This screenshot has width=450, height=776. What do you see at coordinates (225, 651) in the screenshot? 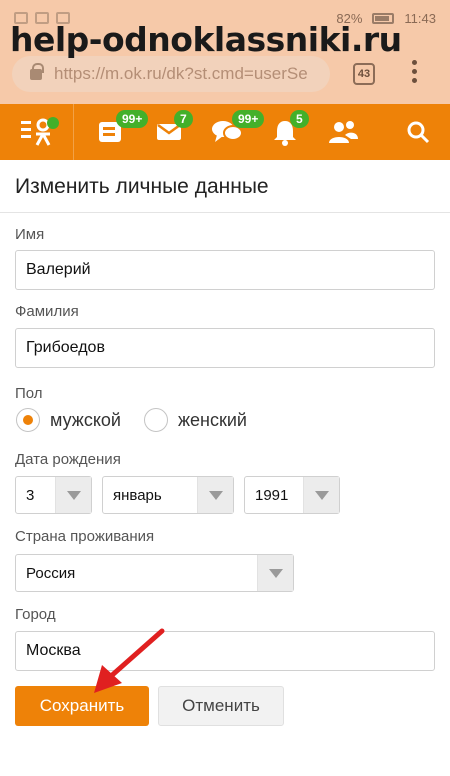
I see `city-input` at bounding box center [225, 651].